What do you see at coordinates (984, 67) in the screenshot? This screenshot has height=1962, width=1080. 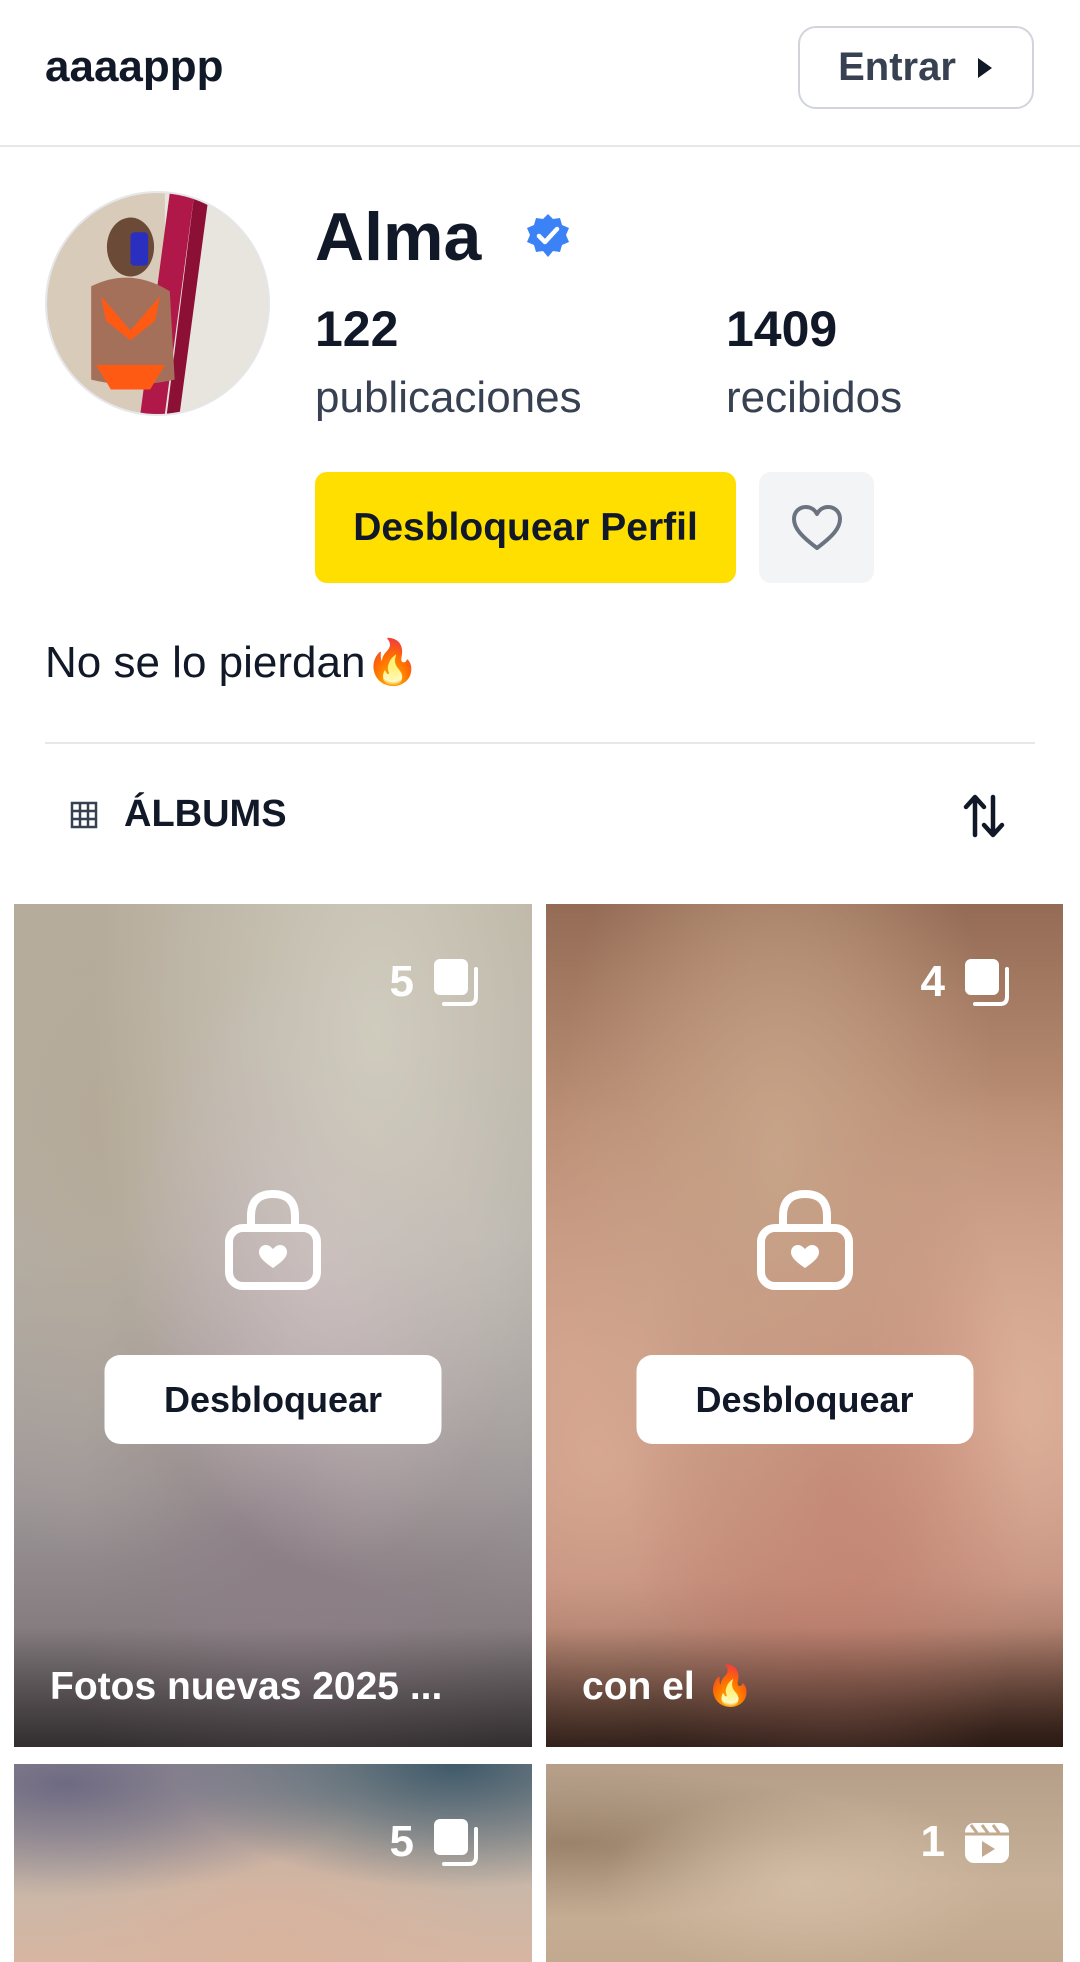 I see `caret-right-icon` at bounding box center [984, 67].